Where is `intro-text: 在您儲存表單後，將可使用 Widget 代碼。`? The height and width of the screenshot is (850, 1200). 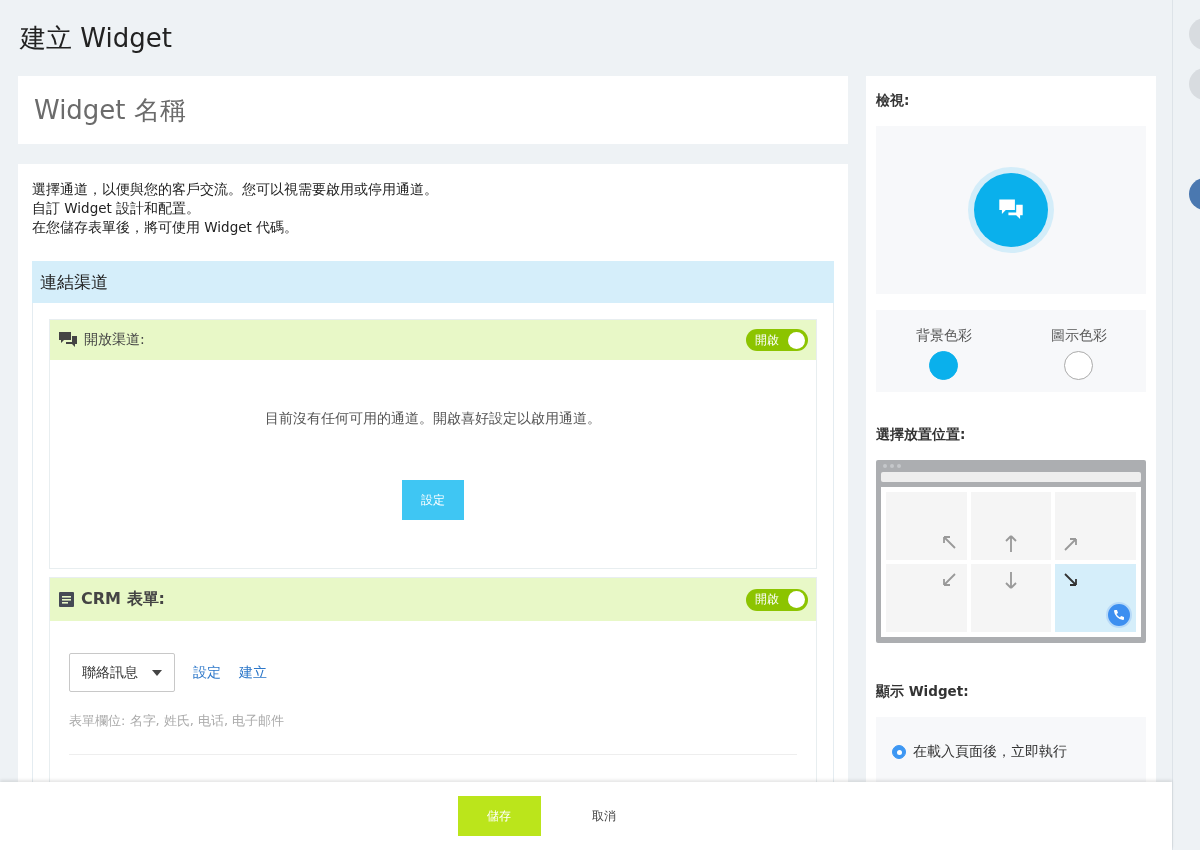 intro-text: 在您儲存表單後，將可使用 Widget 代碼。 is located at coordinates (166, 227).